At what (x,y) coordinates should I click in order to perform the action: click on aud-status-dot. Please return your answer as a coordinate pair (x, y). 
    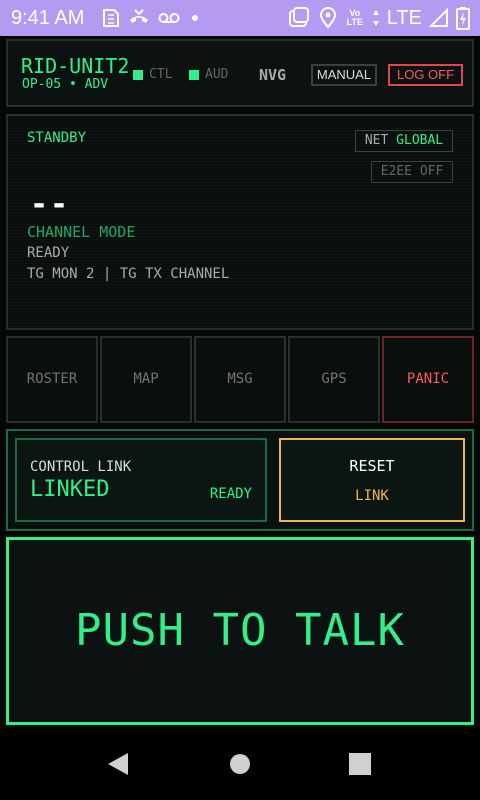
    Looking at the image, I should click on (194, 75).